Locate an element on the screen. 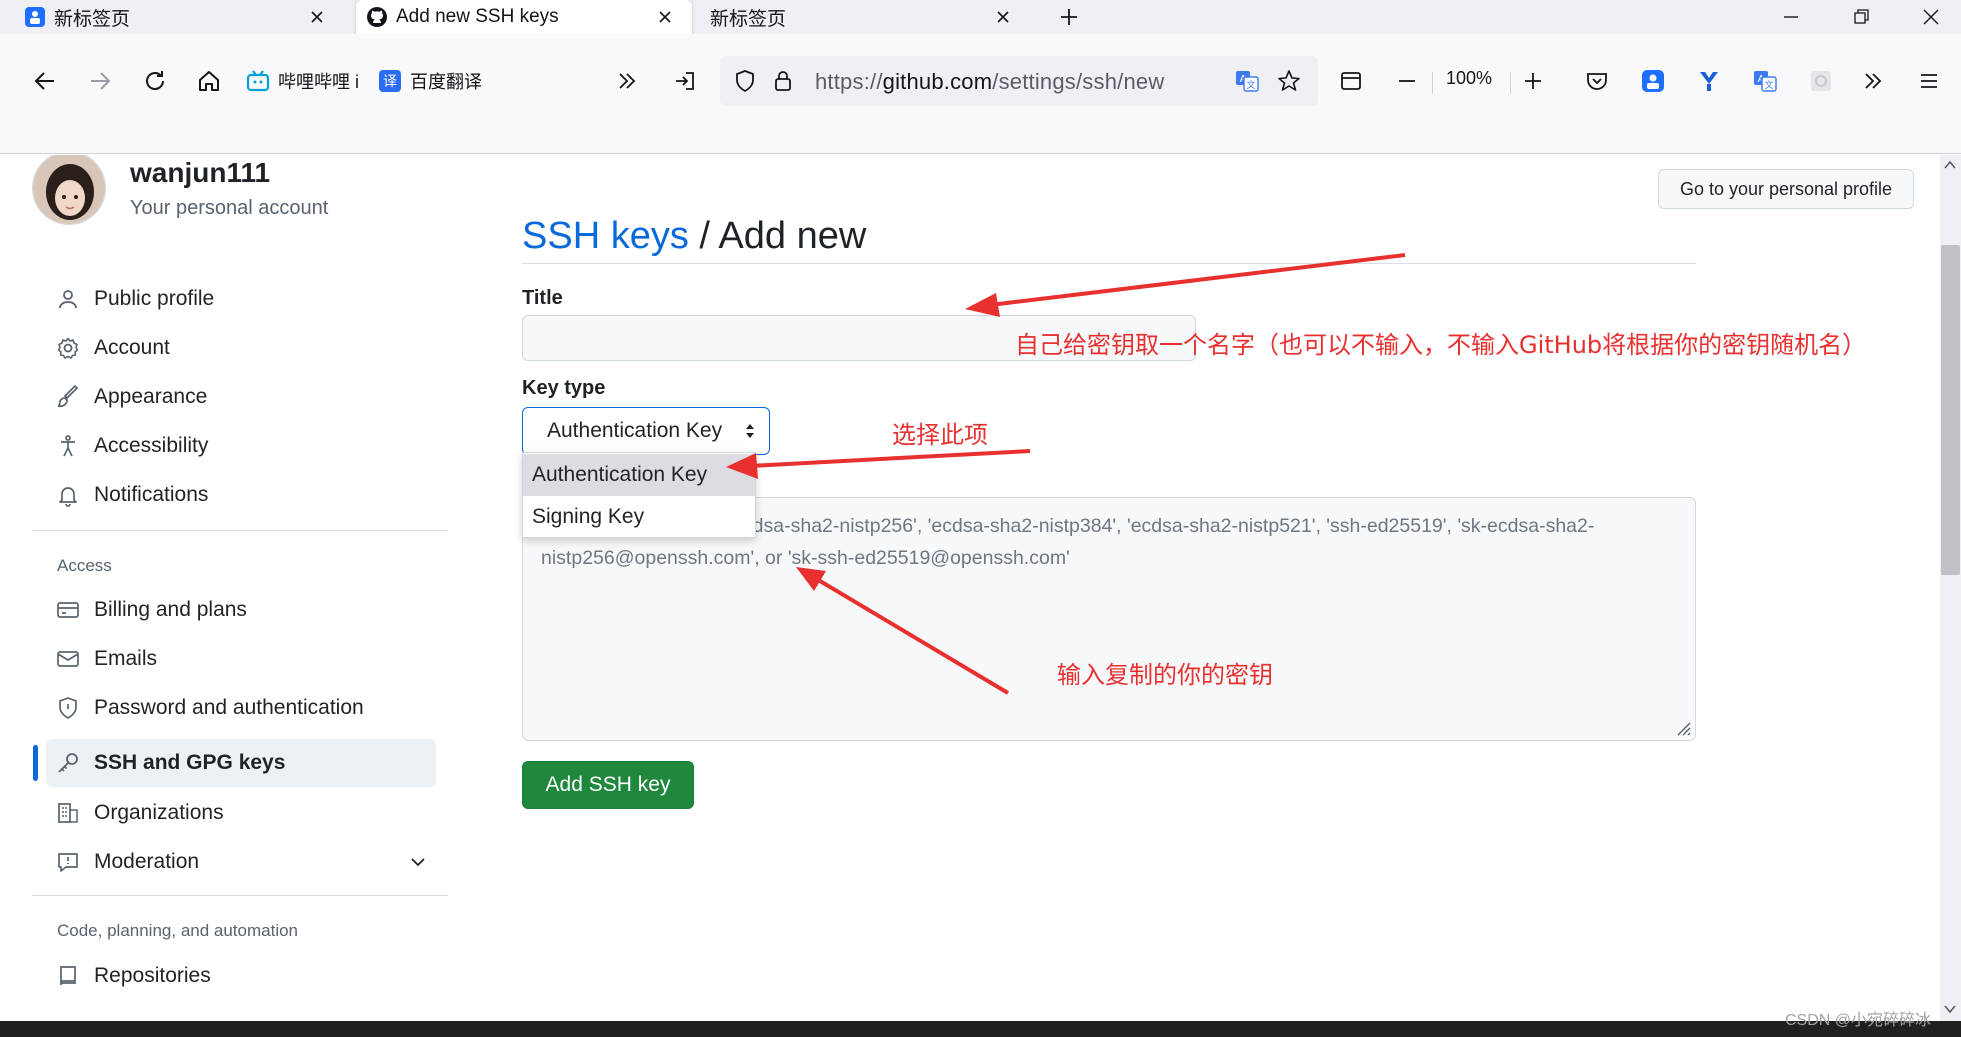  reader-view-button is located at coordinates (1351, 81).